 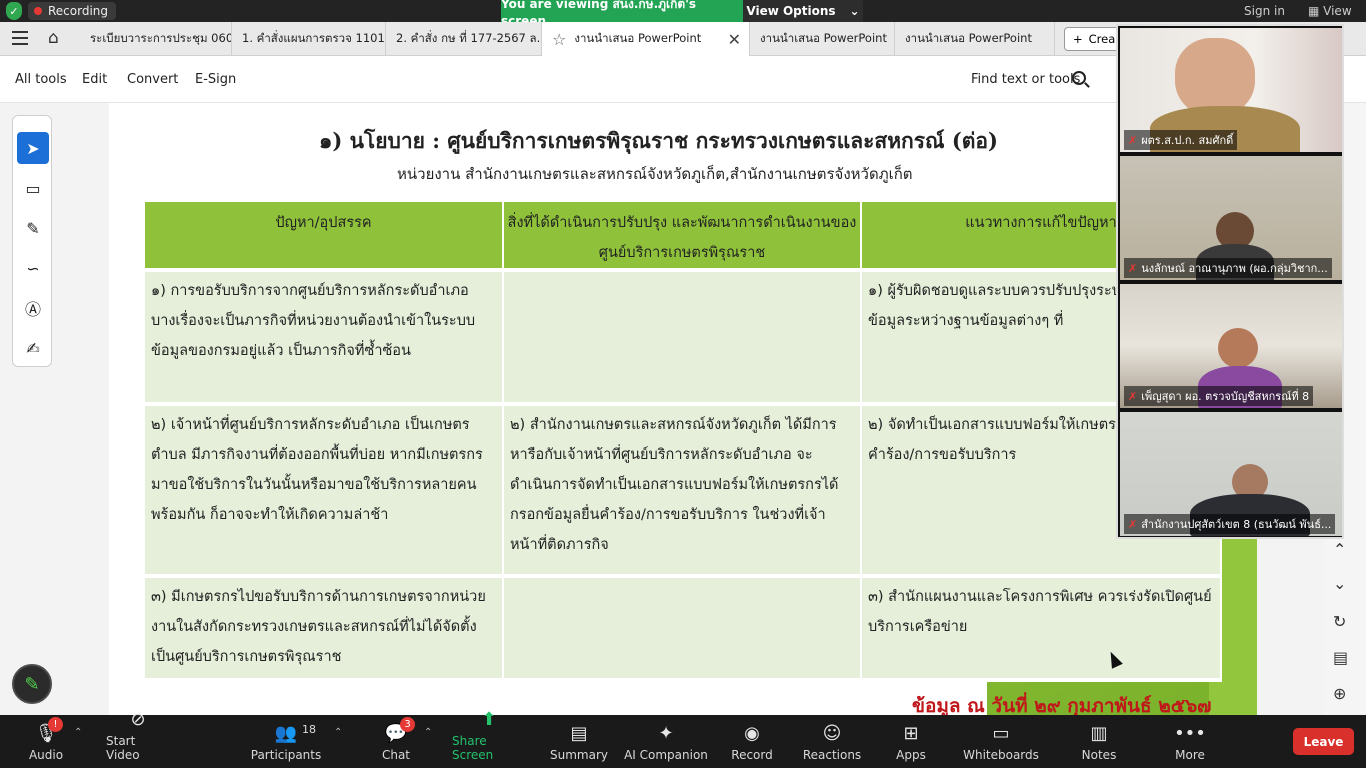 I want to click on ai-companion-label: AI Companion, so click(x=666, y=755).